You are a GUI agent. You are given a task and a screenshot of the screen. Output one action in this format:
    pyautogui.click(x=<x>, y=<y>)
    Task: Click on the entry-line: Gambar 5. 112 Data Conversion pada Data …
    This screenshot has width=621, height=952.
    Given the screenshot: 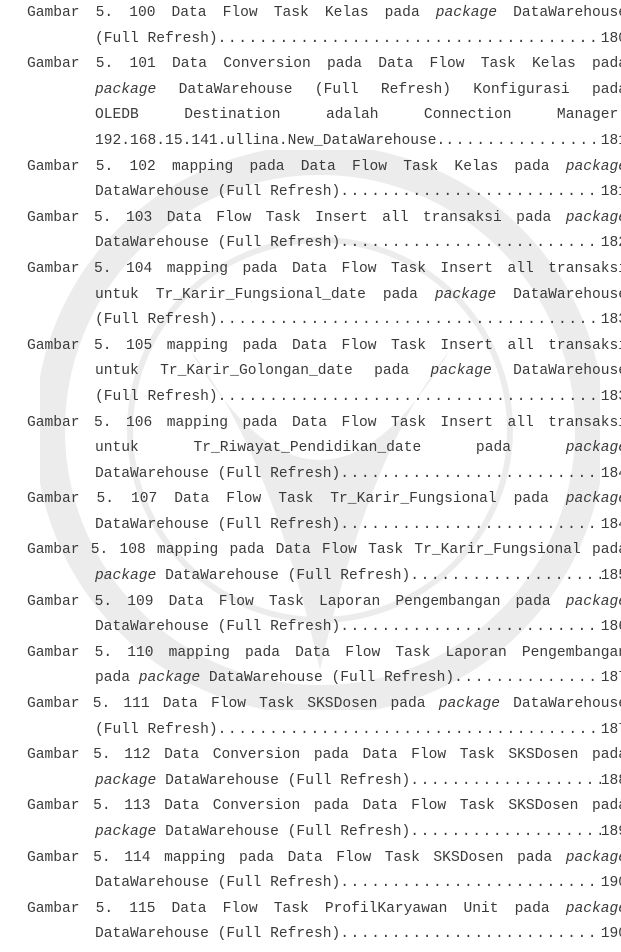 What is the action you would take?
    pyautogui.click(x=324, y=756)
    